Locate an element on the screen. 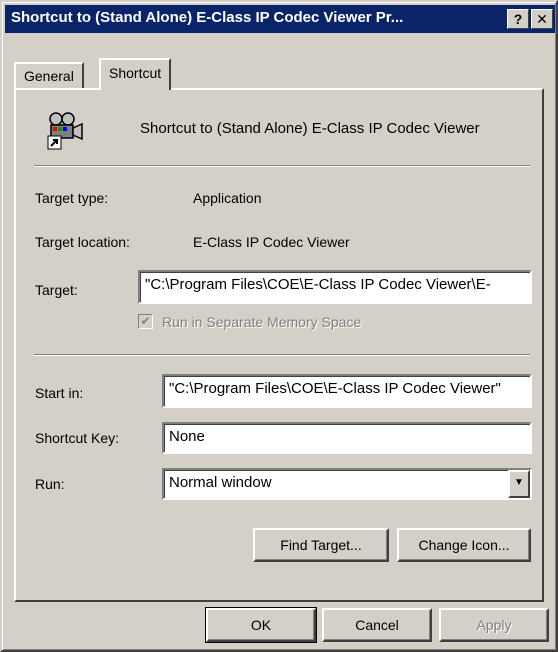 This screenshot has height=652, width=558. close-button: ✕ is located at coordinates (542, 19).